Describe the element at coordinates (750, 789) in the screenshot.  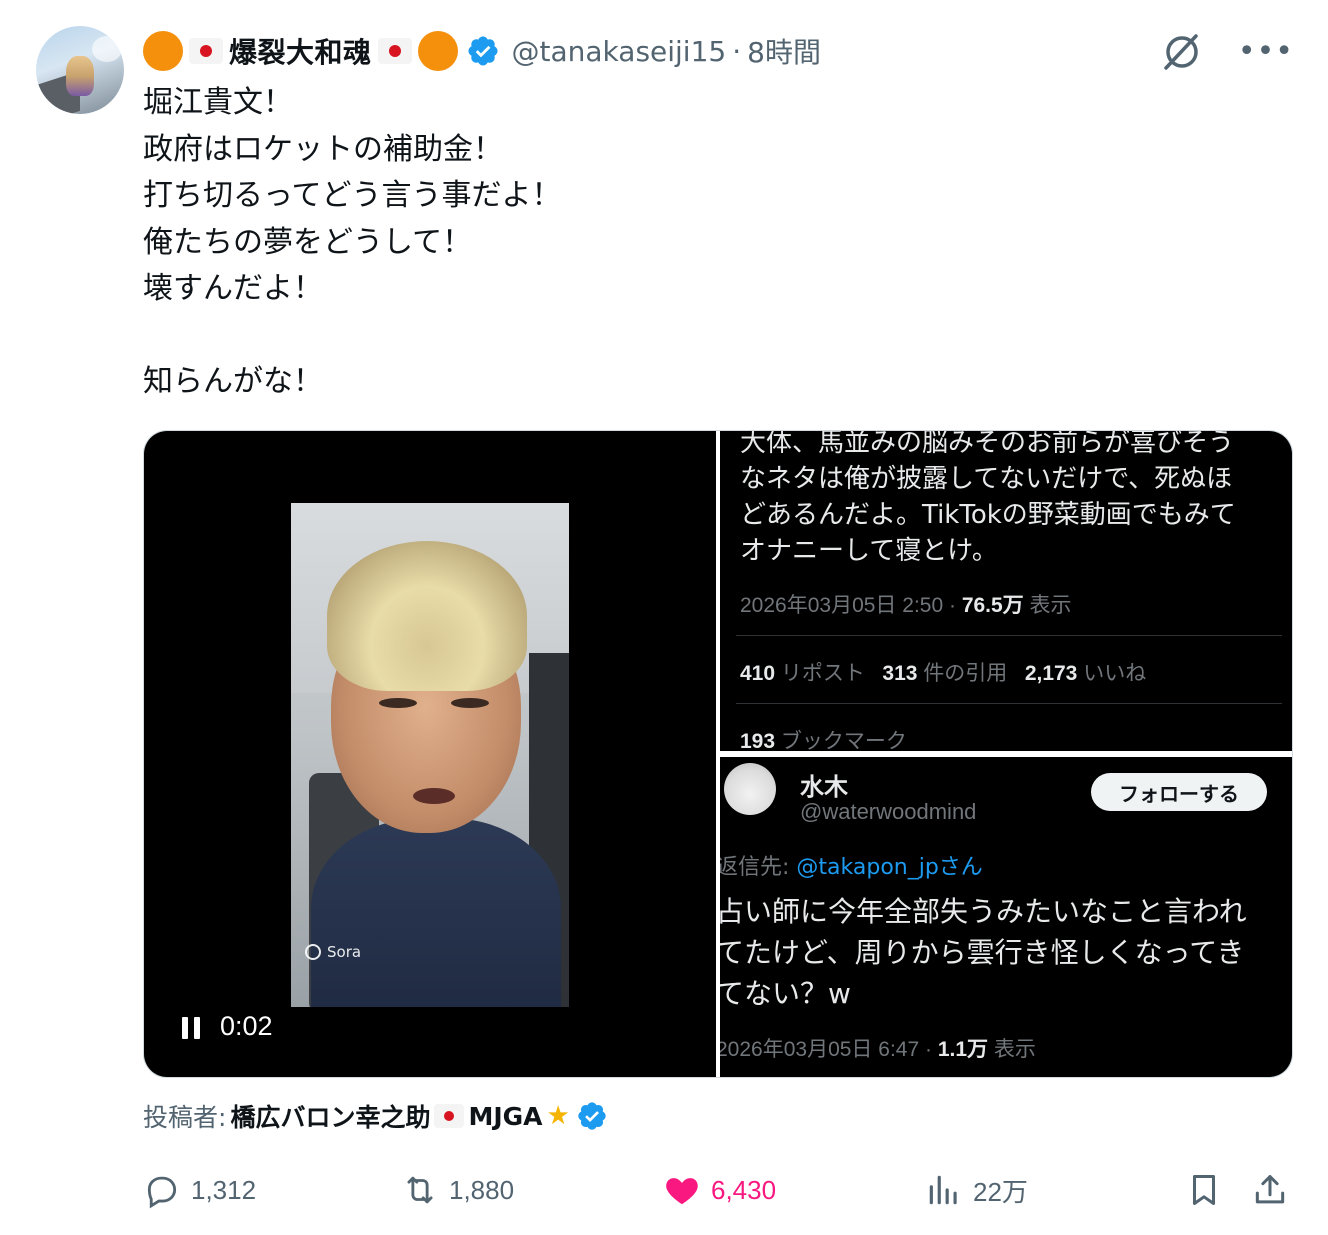
I see `reply-author-avatar` at that location.